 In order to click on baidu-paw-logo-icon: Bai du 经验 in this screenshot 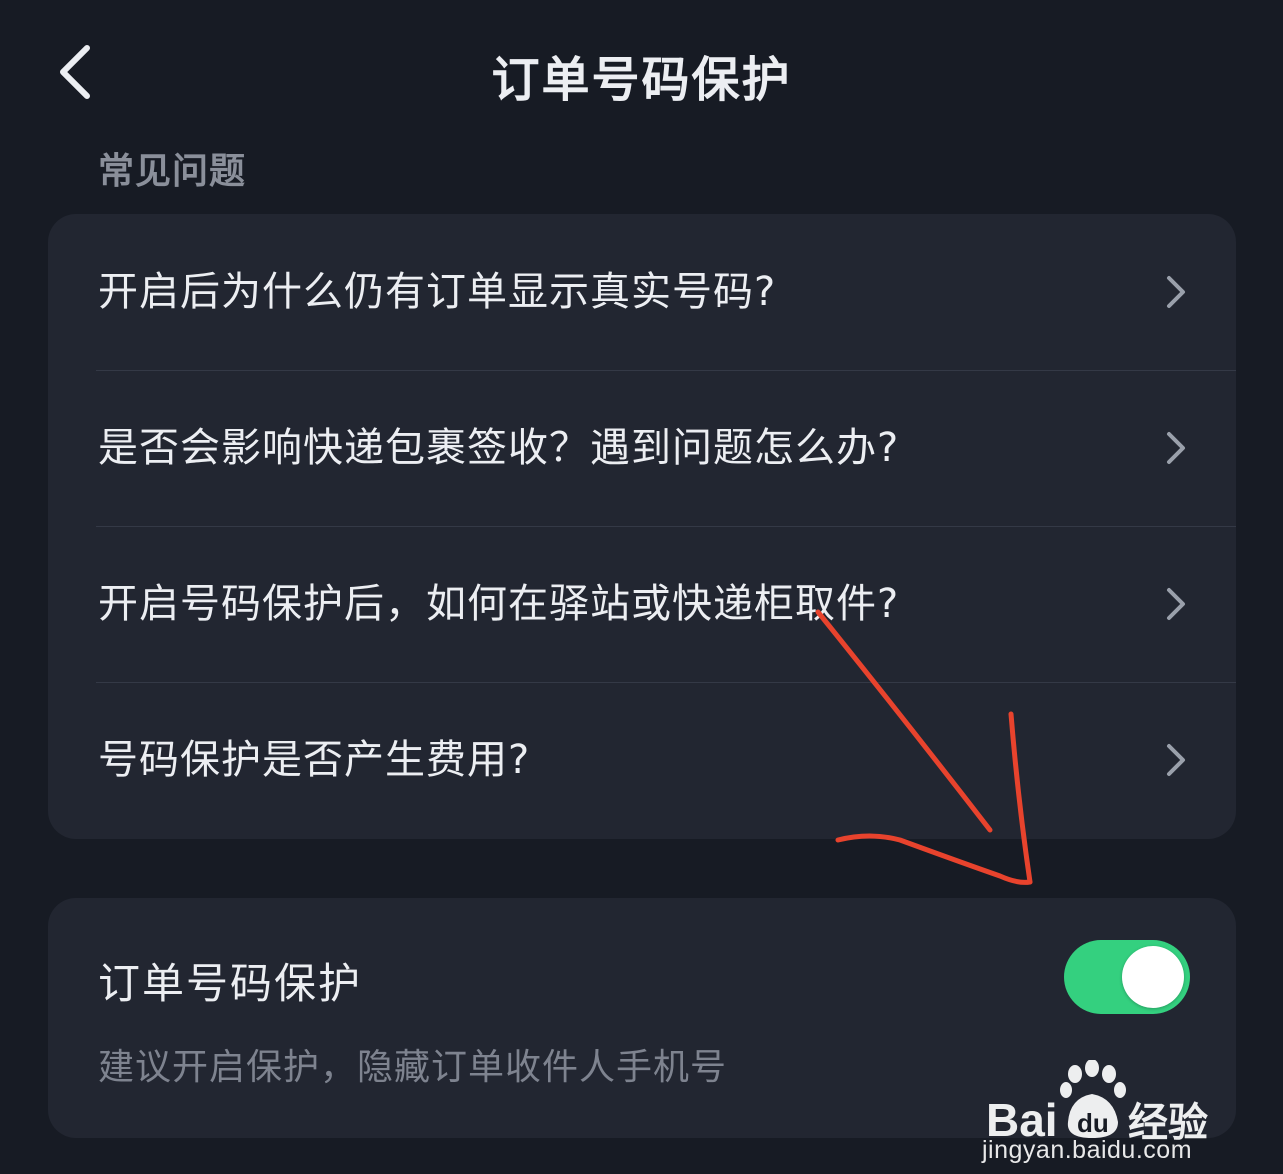, I will do `click(1097, 1100)`.